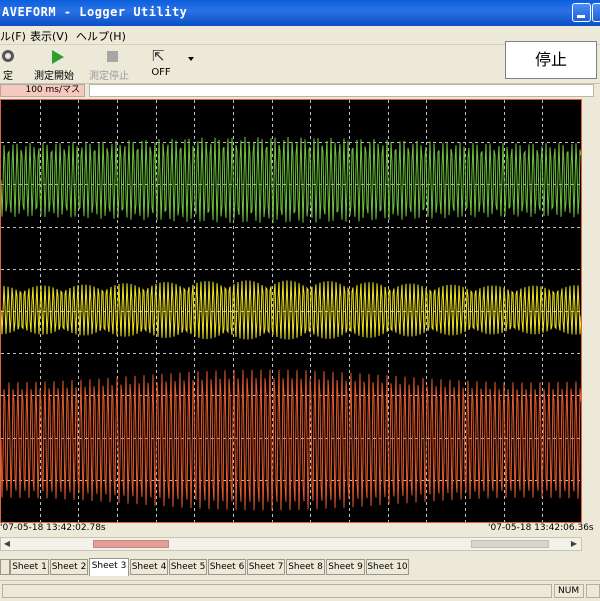  Describe the element at coordinates (593, 591) in the screenshot. I see `resize-grip` at that location.